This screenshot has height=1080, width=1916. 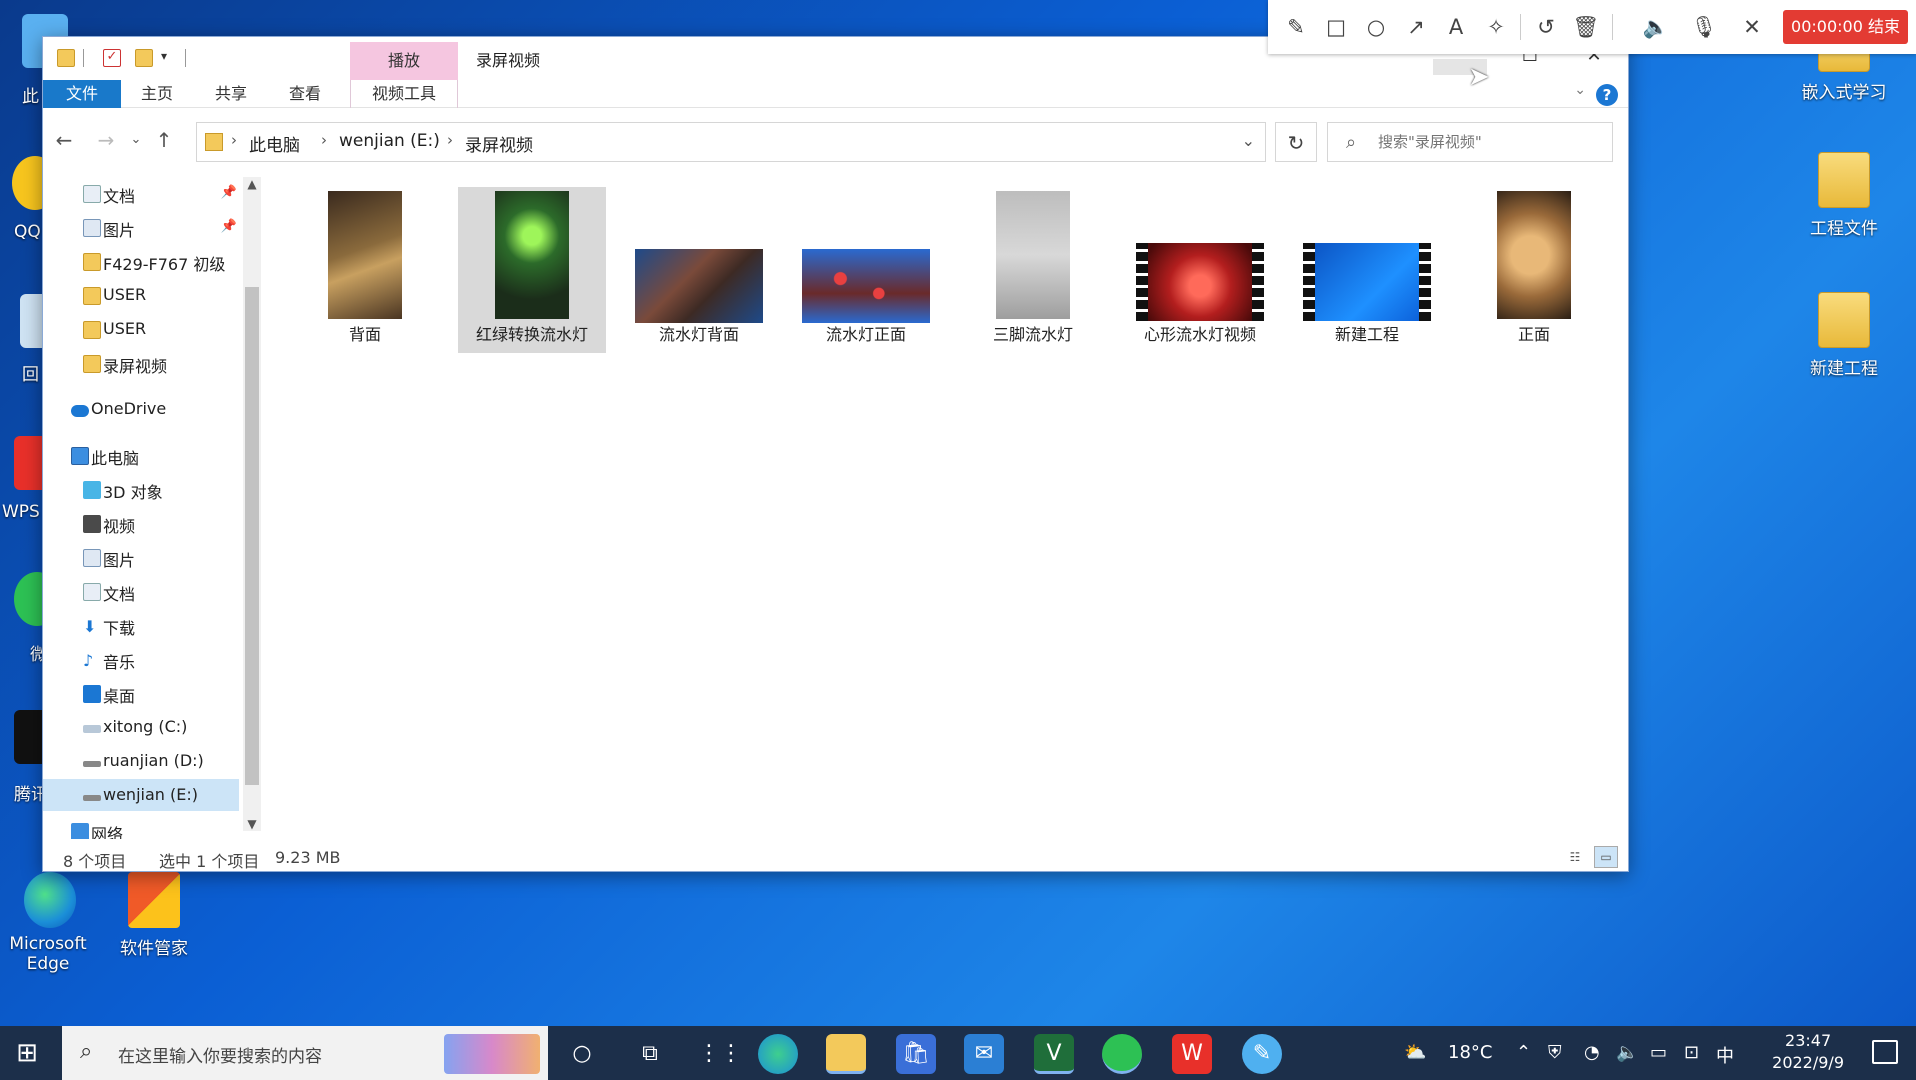 What do you see at coordinates (389, 141) in the screenshot?
I see `breadcrumb-drive: wenjian (E:)` at bounding box center [389, 141].